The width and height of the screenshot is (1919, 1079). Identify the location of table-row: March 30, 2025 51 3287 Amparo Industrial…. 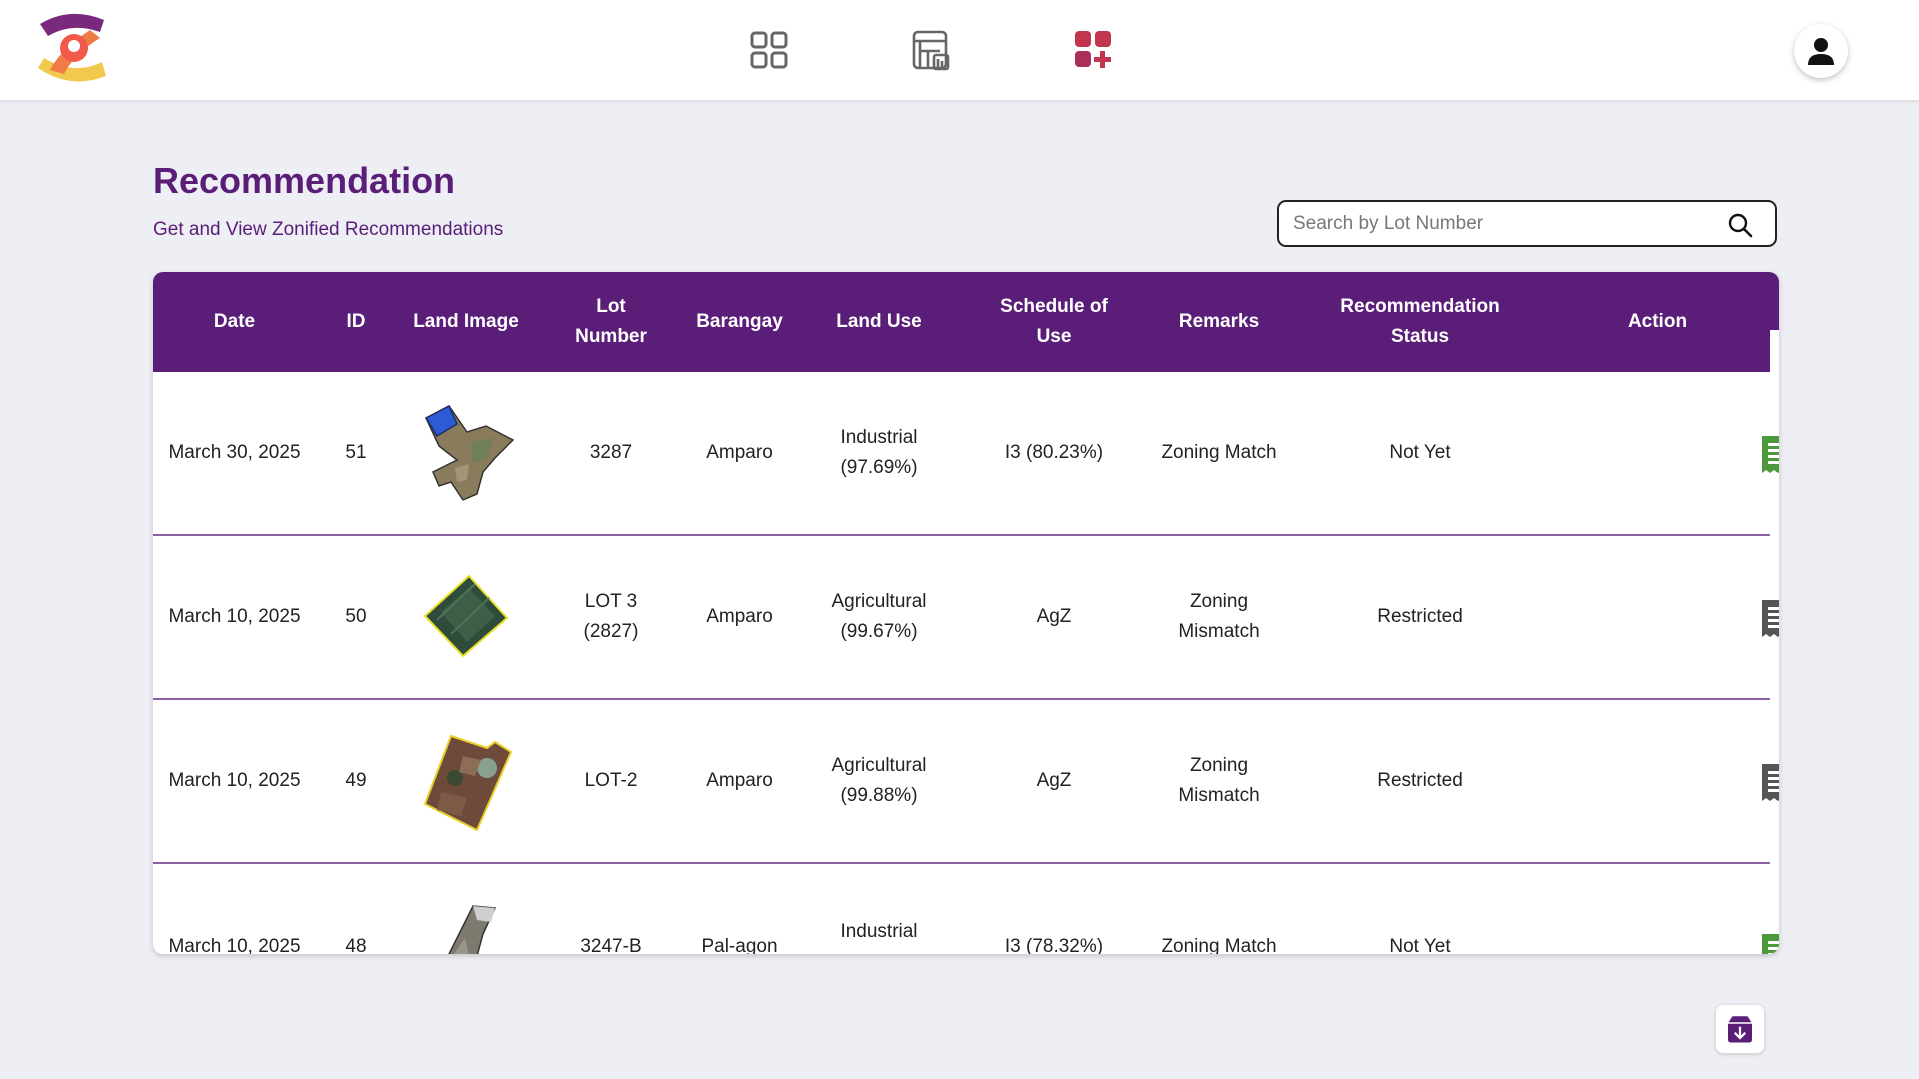
(966, 454).